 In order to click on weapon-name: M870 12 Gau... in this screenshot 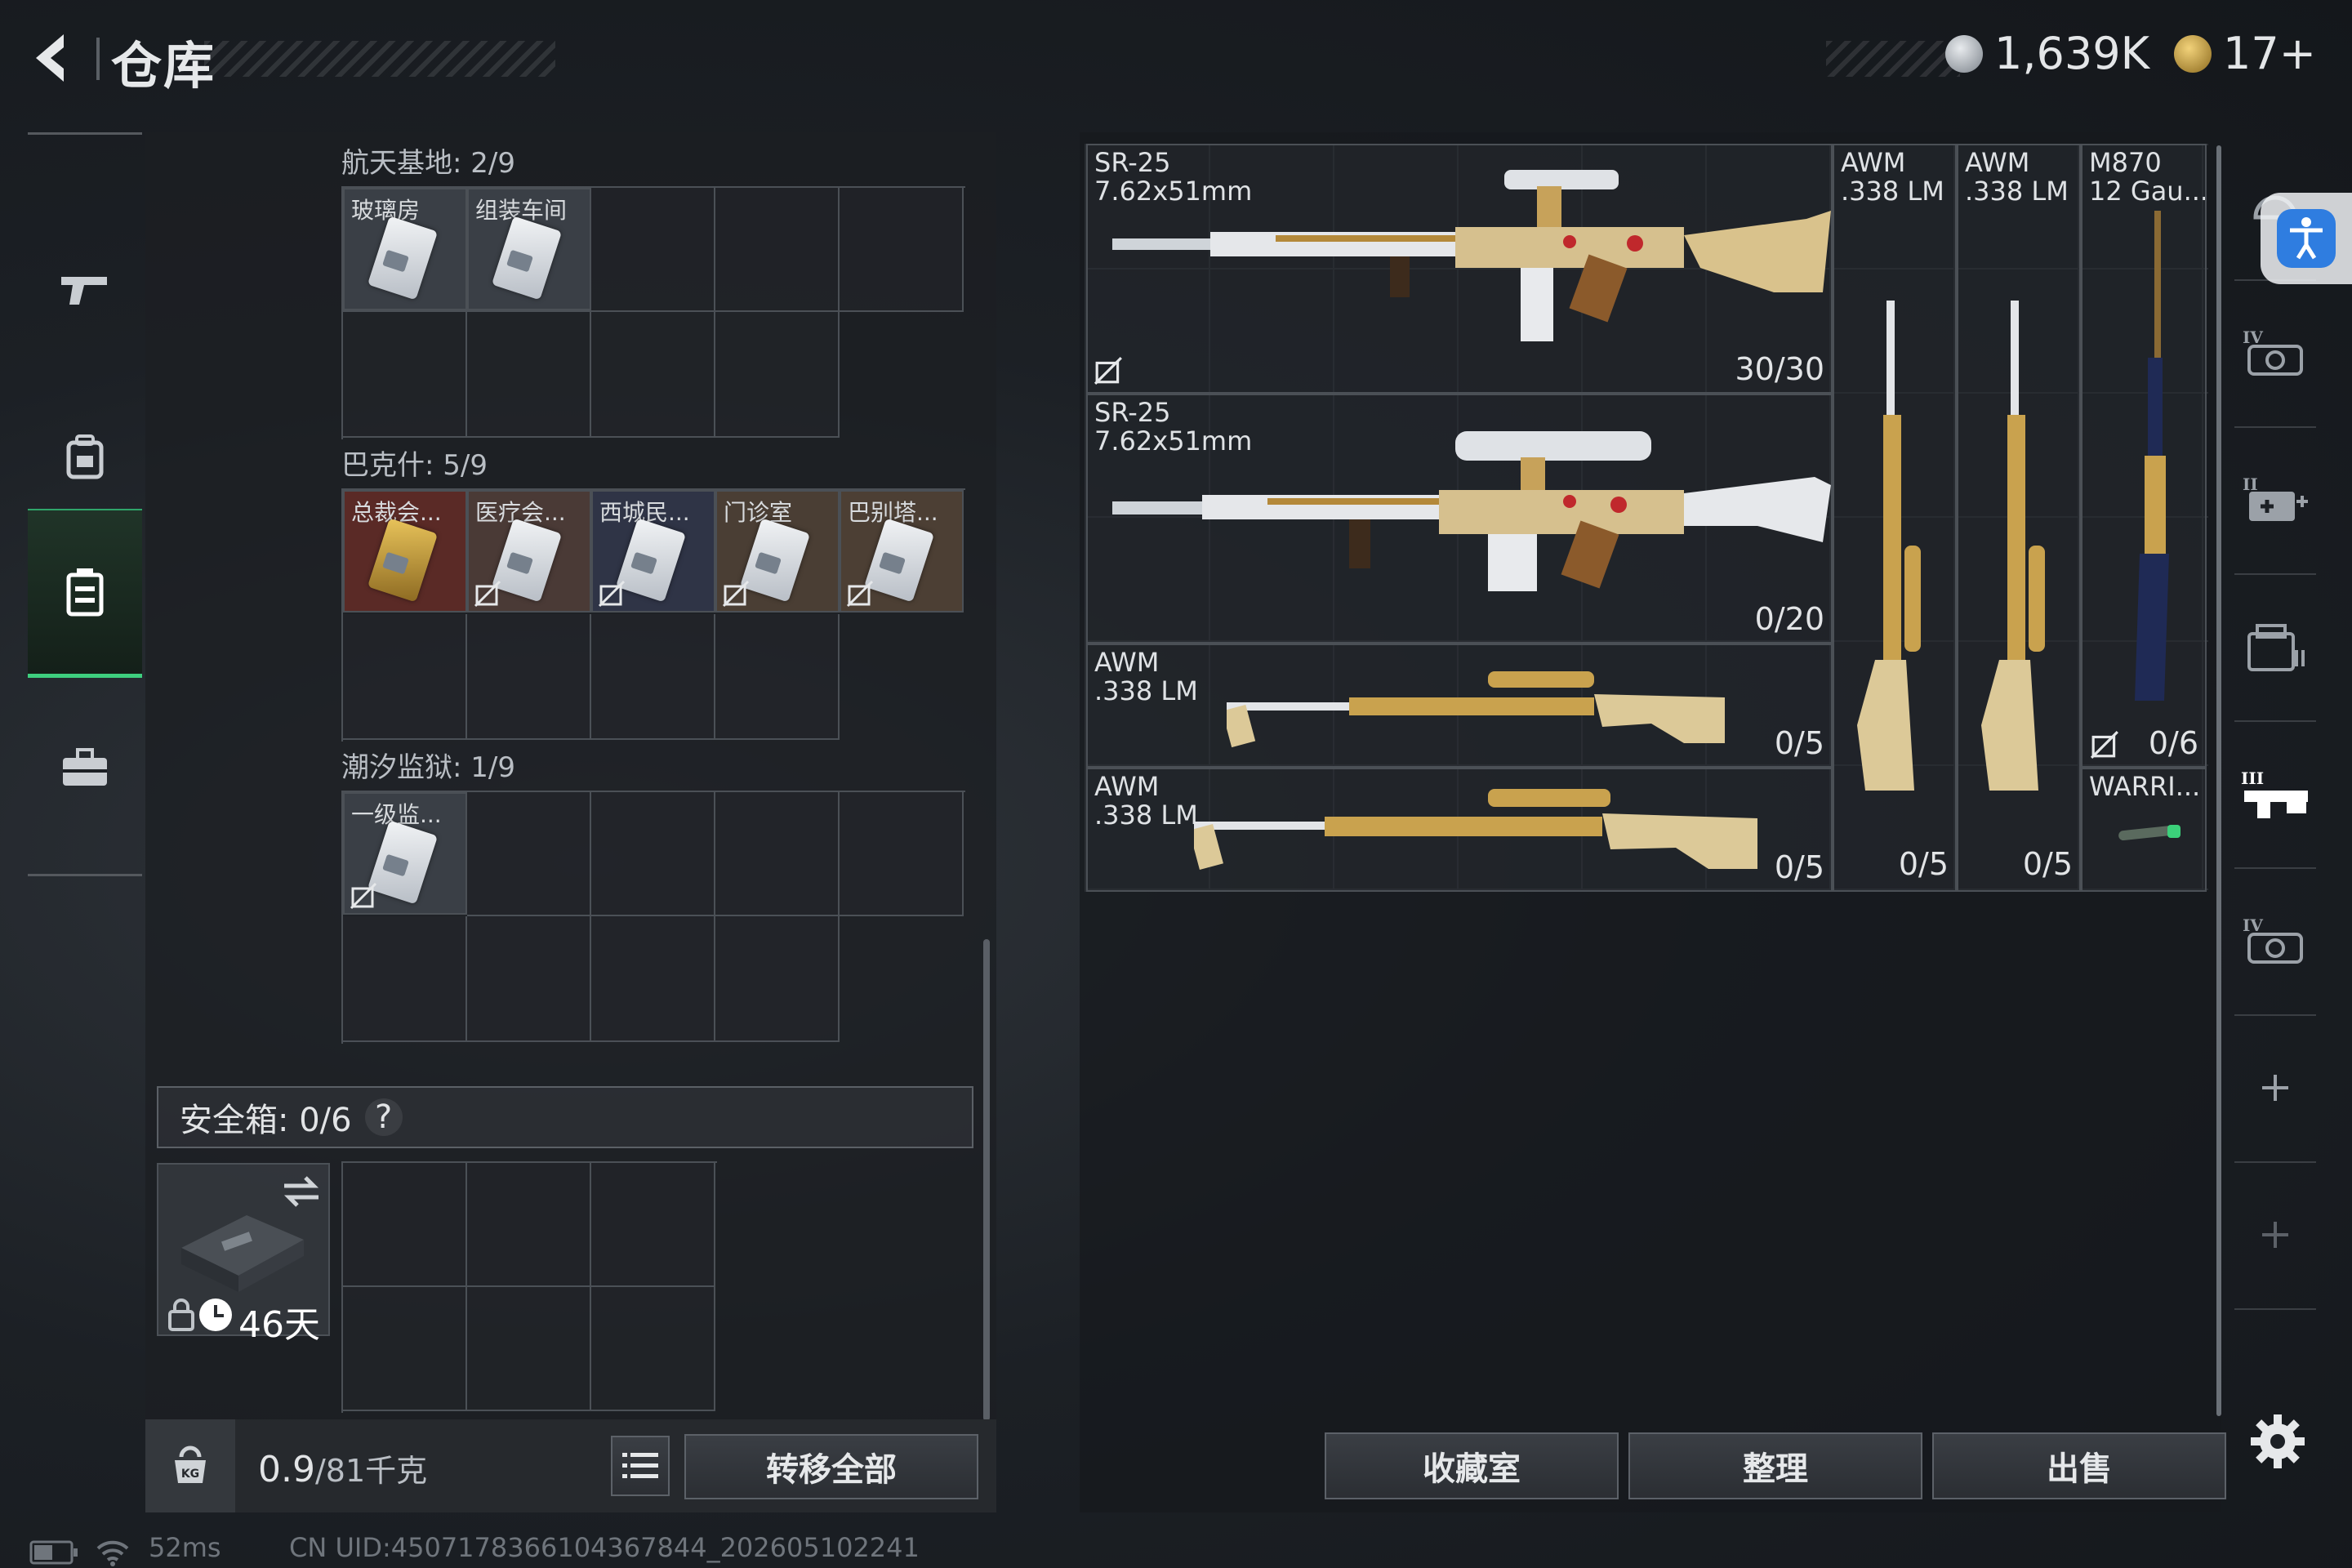, I will do `click(2148, 177)`.